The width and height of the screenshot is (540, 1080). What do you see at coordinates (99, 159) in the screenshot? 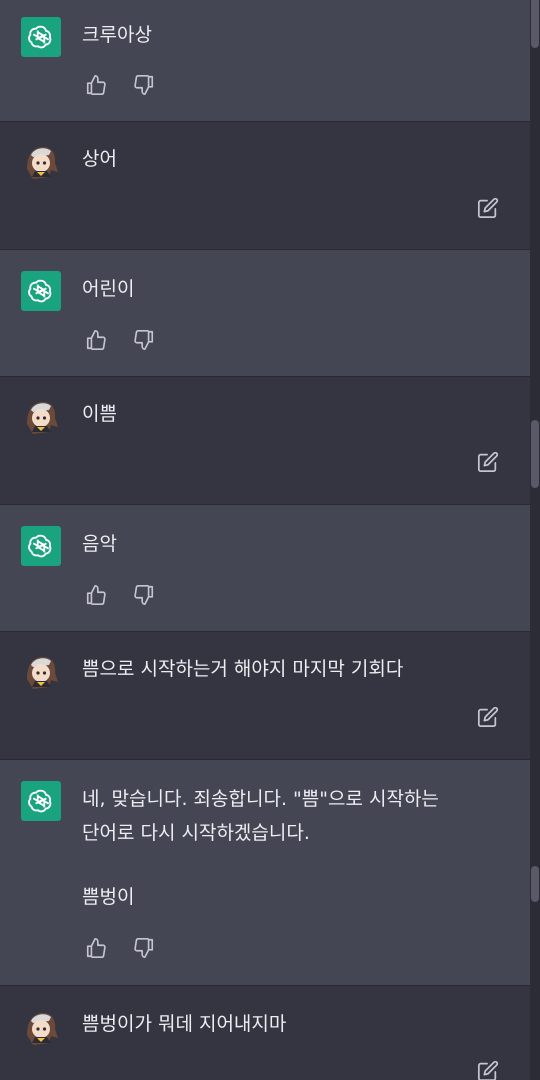
I see `message-text: 상어` at bounding box center [99, 159].